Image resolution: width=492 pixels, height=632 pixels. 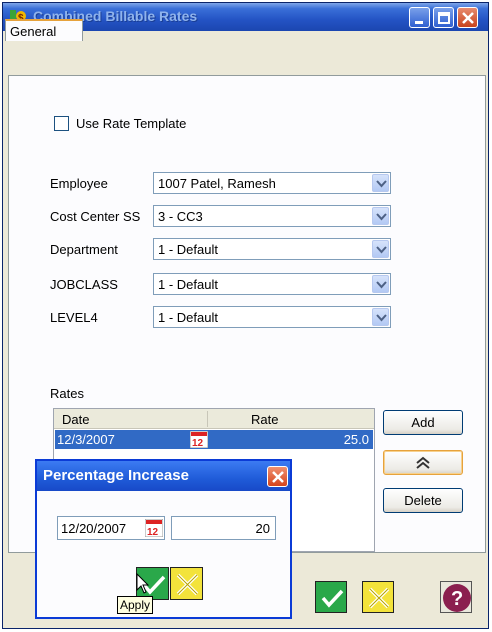 I want to click on column-divider, so click(x=207, y=419).